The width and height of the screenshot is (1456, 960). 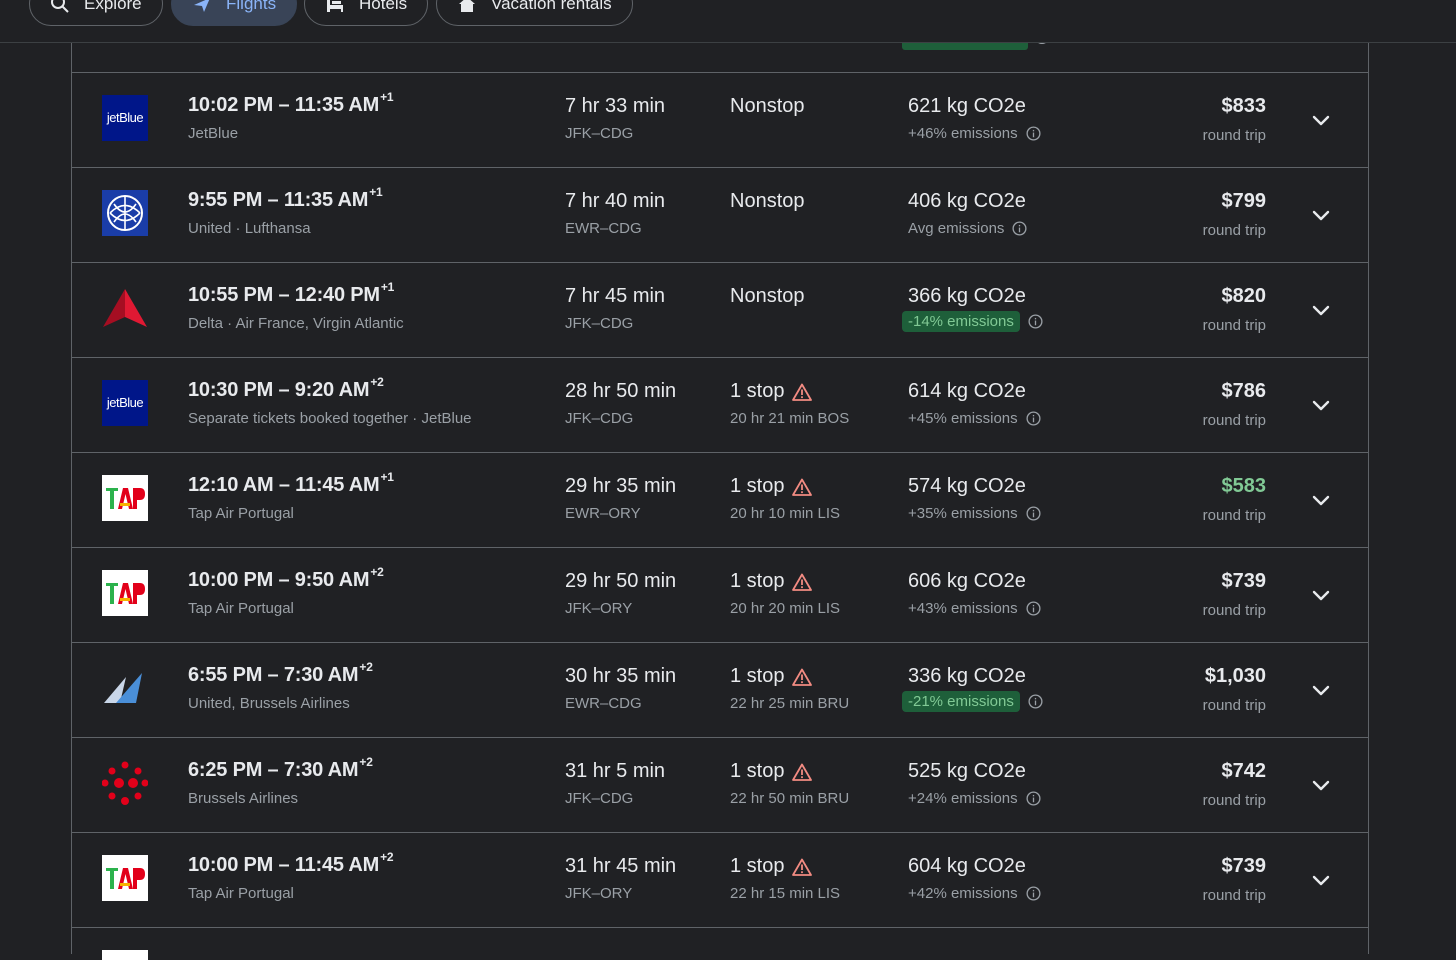 I want to click on emissions-comparison: +43% emissions, so click(x=974, y=608).